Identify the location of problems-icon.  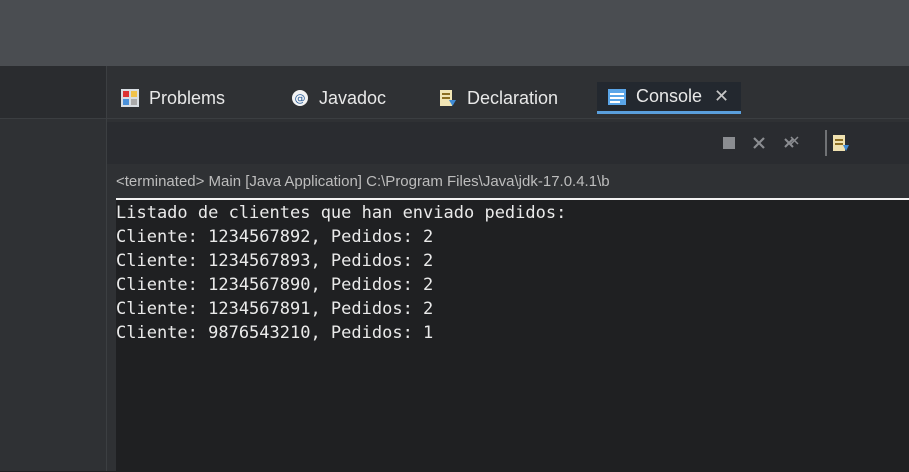
(130, 98).